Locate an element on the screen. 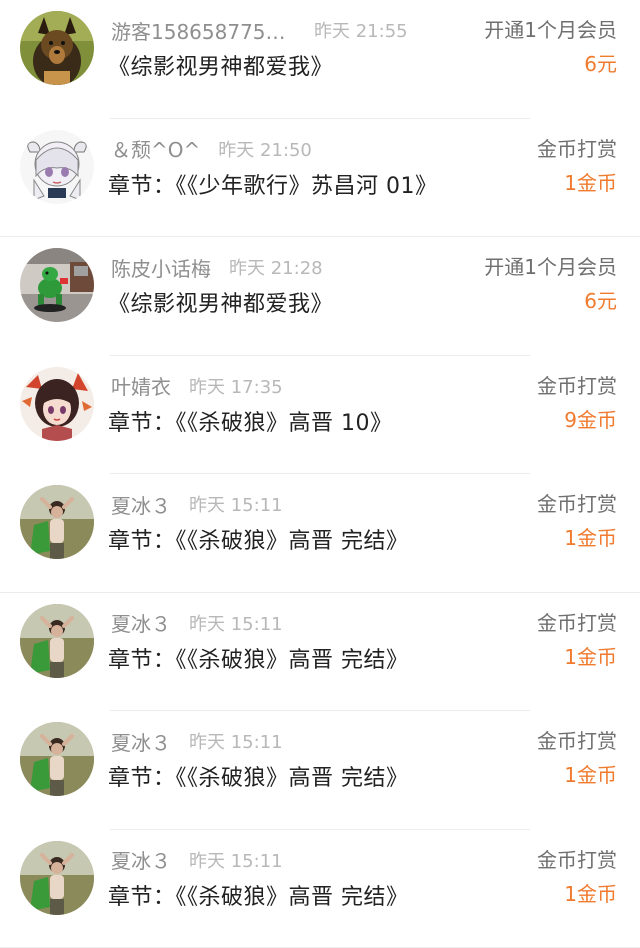 The image size is (640, 948). anime-girl-cow-ears-avatar is located at coordinates (57, 167).